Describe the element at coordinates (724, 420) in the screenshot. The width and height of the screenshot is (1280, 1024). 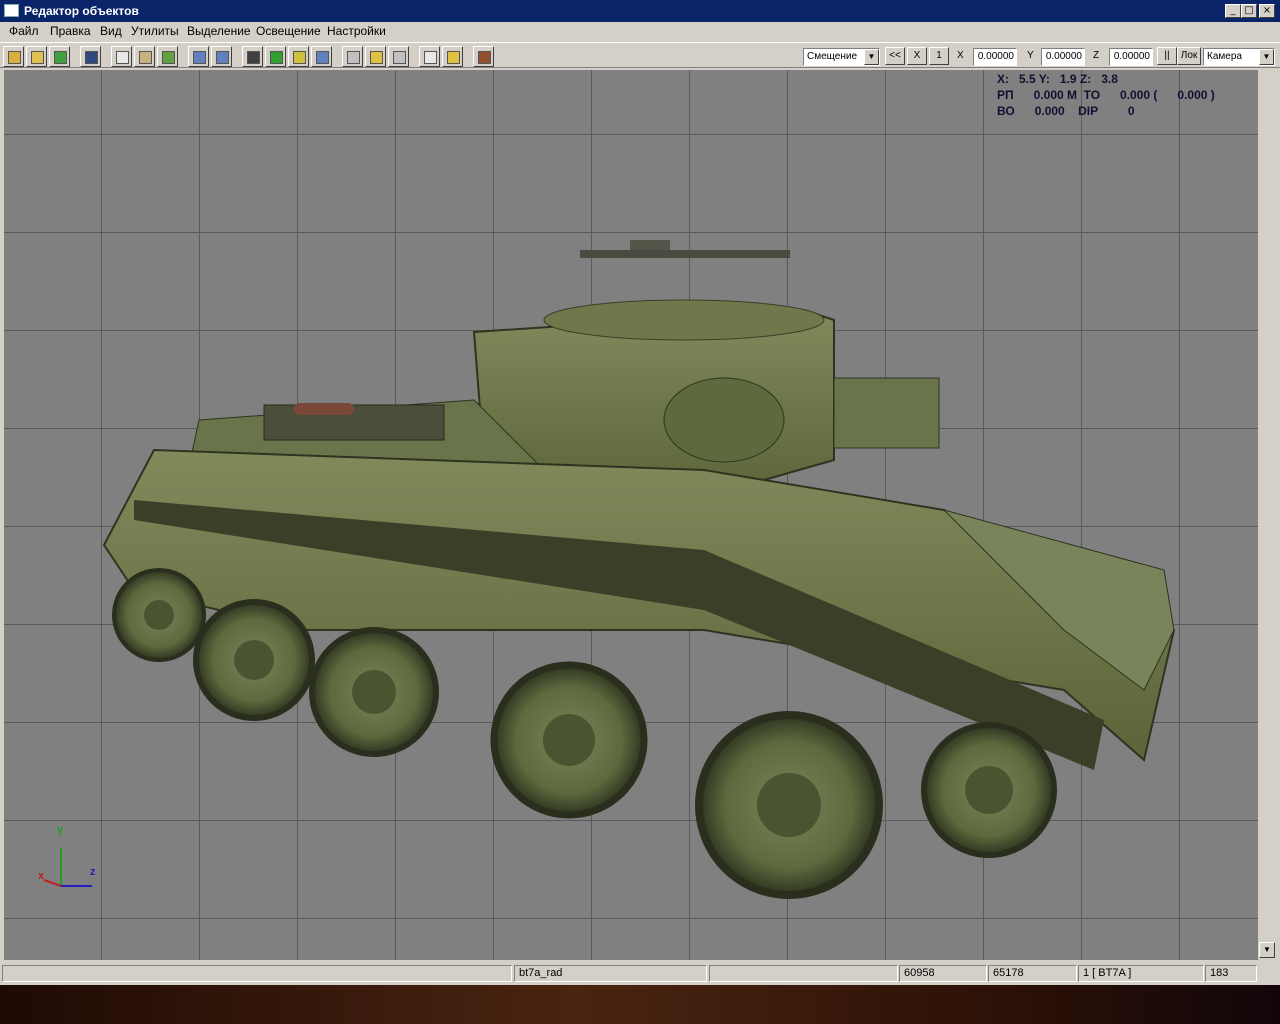
I see `gun-mantlet` at that location.